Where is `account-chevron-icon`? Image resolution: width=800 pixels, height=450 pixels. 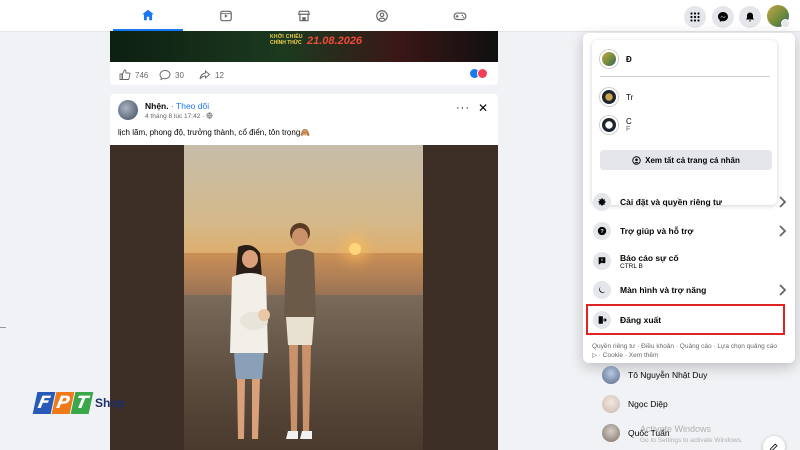 account-chevron-icon is located at coordinates (785, 23).